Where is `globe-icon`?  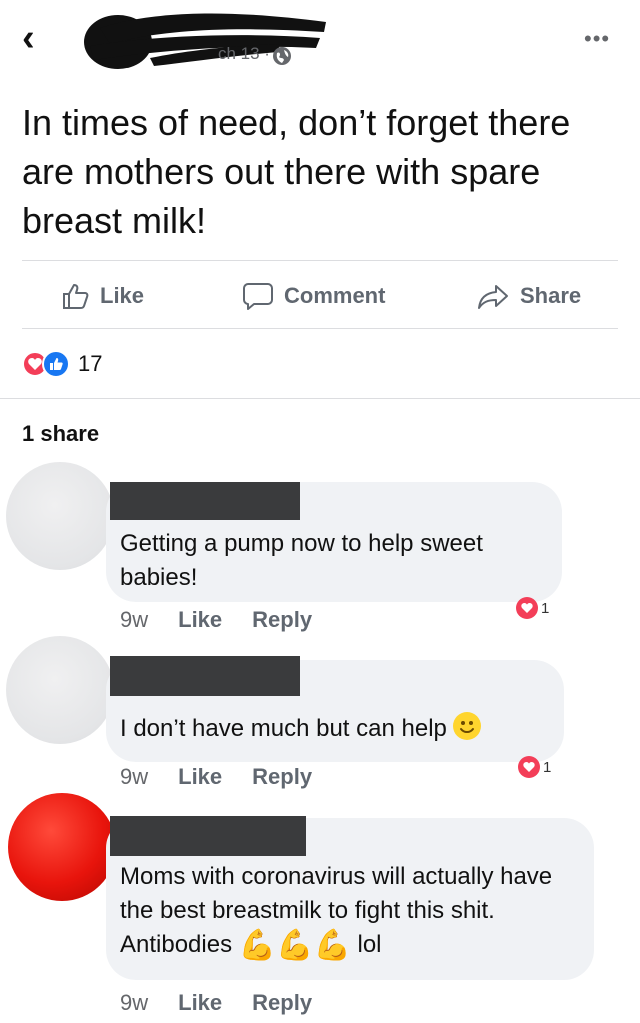 globe-icon is located at coordinates (282, 56).